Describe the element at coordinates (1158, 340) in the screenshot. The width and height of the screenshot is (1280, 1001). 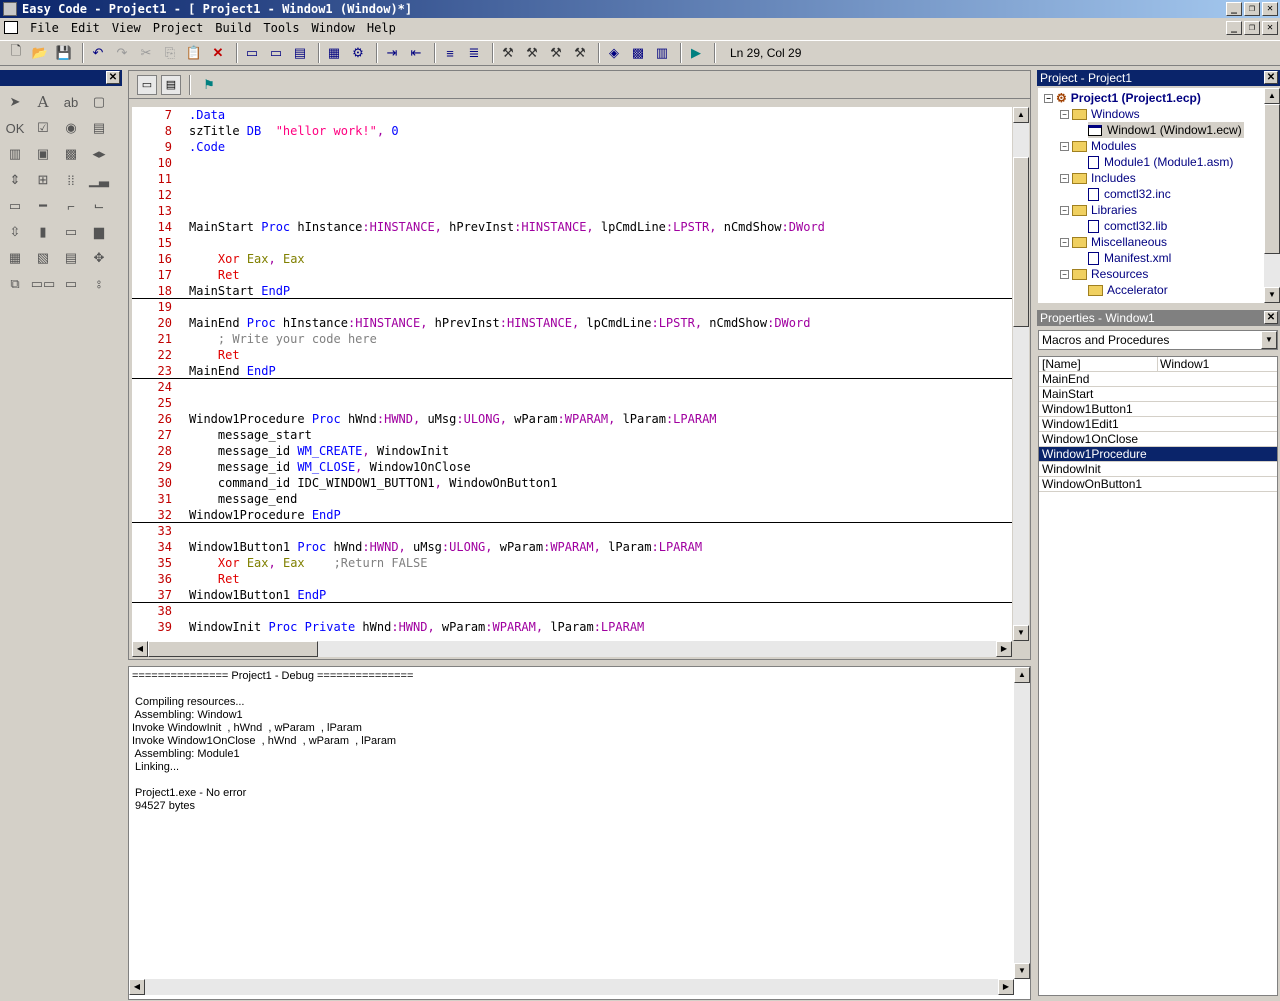
I see `properties-combo: Macros and Procedures ▼` at that location.